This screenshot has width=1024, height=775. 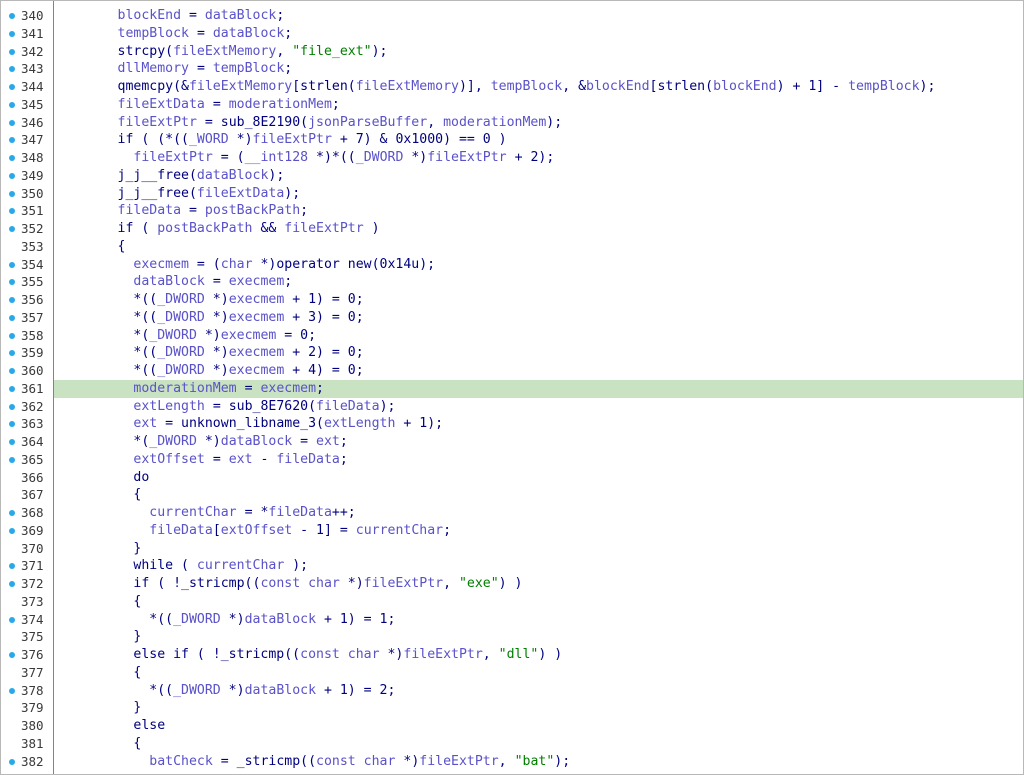 What do you see at coordinates (538, 16) in the screenshot?
I see `code-line-340: blockEnd = dataBlock;` at bounding box center [538, 16].